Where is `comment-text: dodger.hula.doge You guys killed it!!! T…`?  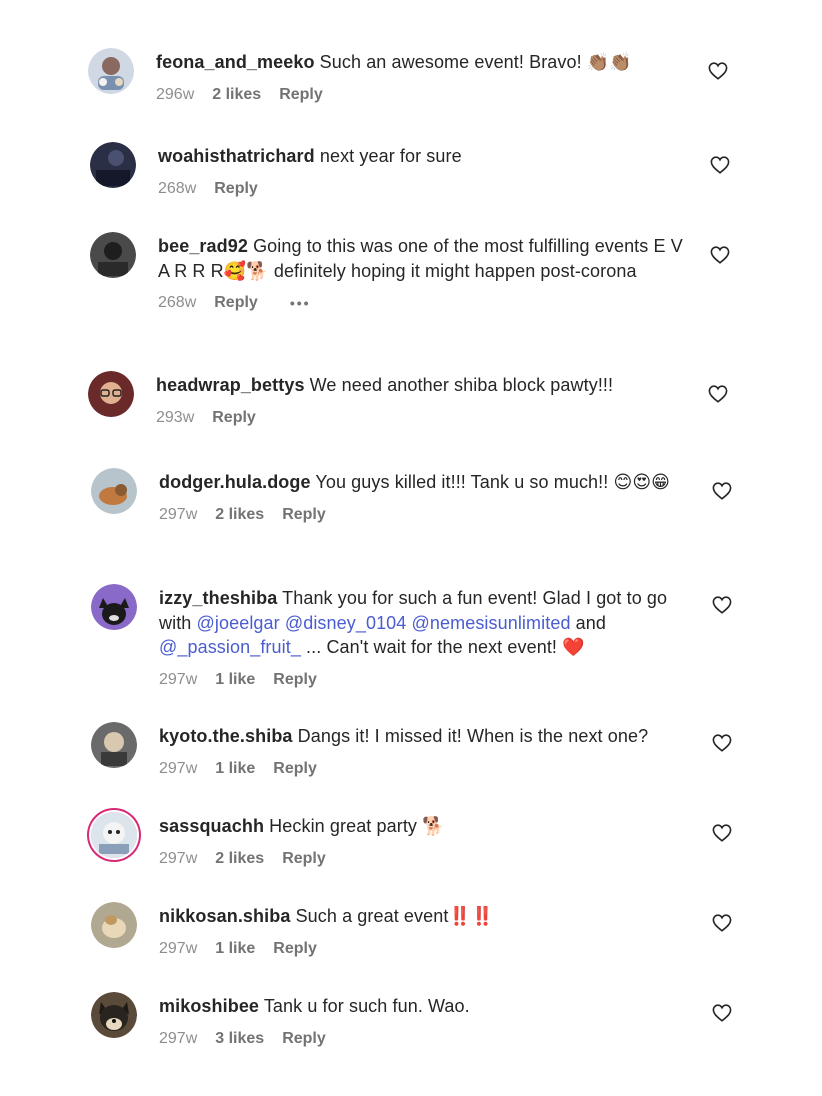 comment-text: dodger.hula.doge You guys killed it!!! T… is located at coordinates (429, 482).